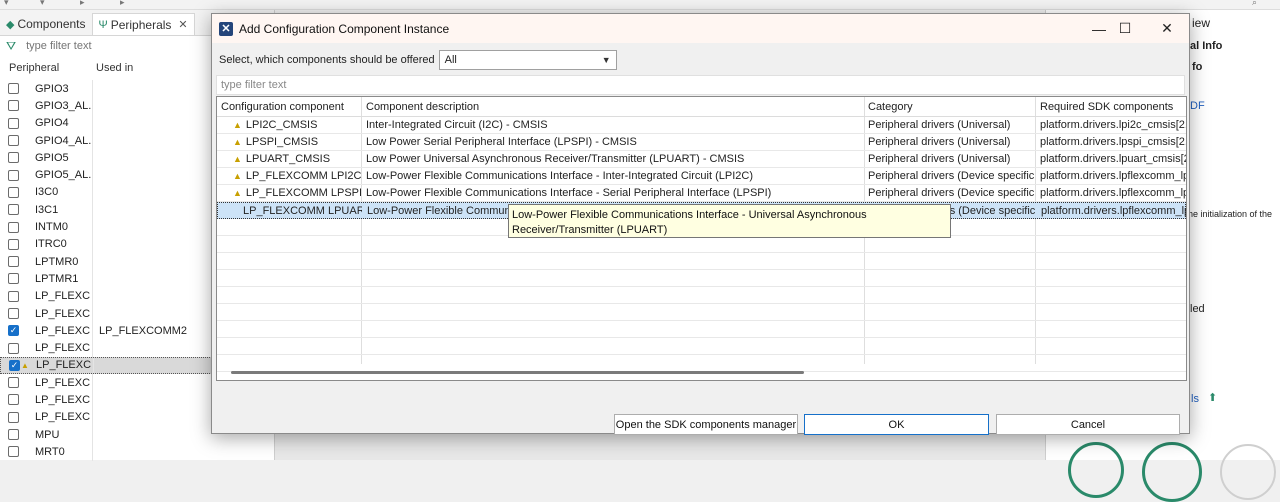 The image size is (1280, 502). I want to click on ok-button: OK, so click(896, 424).